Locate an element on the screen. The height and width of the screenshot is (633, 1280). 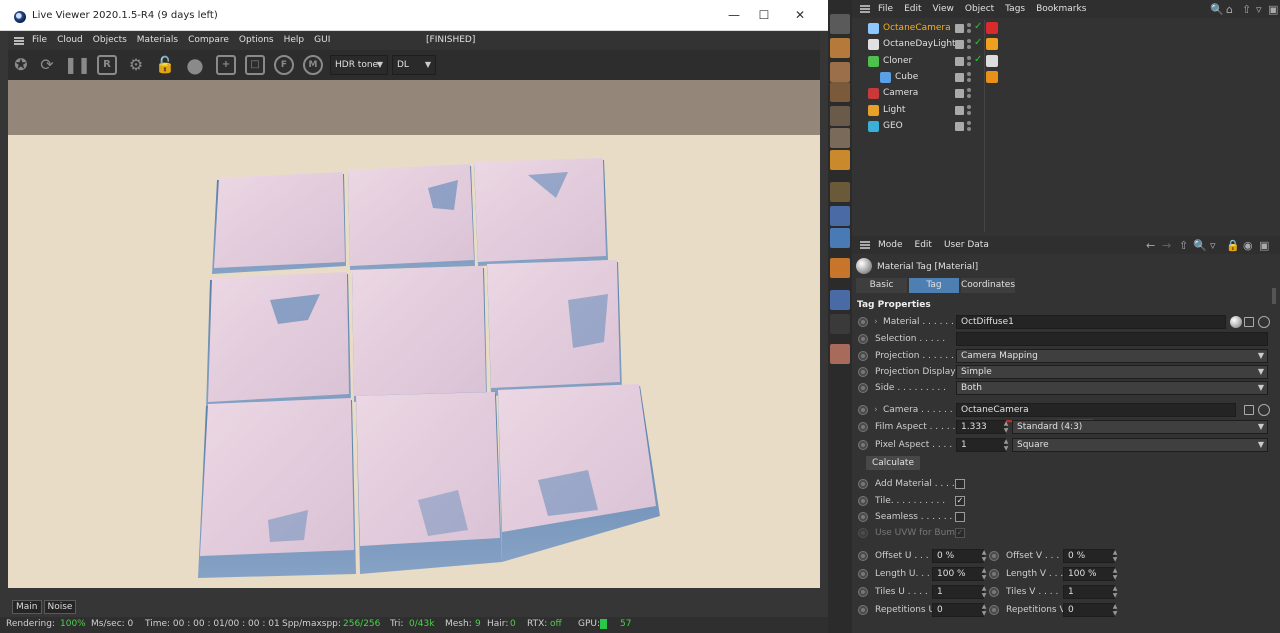
tiles-v-input: 1 is located at coordinates (1089, 592).